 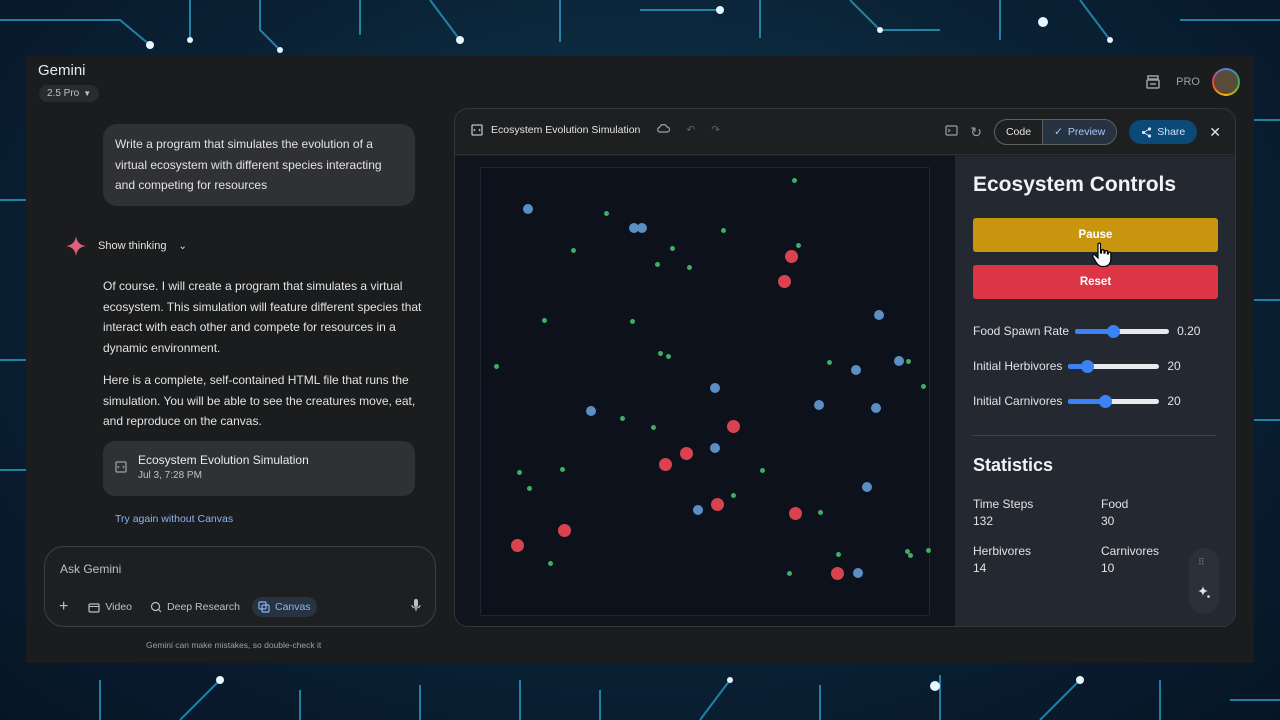 I want to click on video-tool-label: Video, so click(x=119, y=607).